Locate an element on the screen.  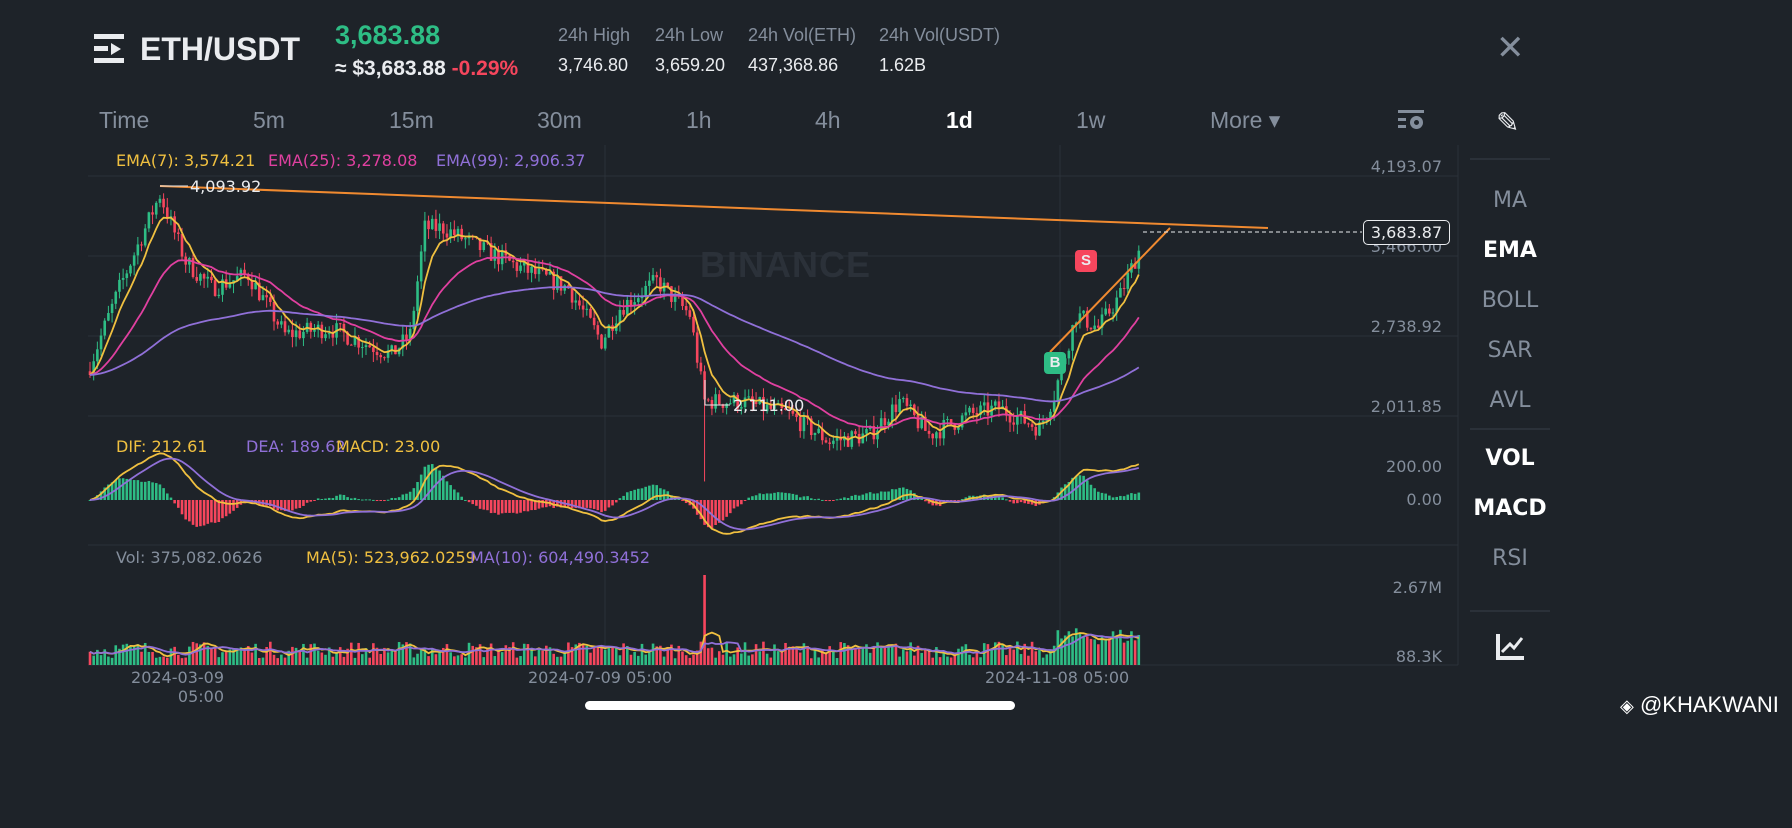
home-indicator is located at coordinates (800, 705).